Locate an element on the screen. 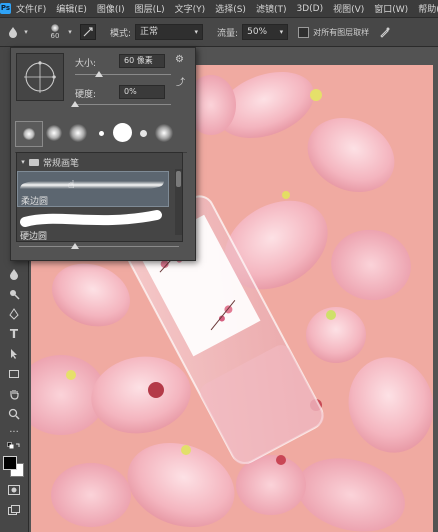 This screenshot has height=532, width=438. reset-icon: ⤴ is located at coordinates (180, 81).